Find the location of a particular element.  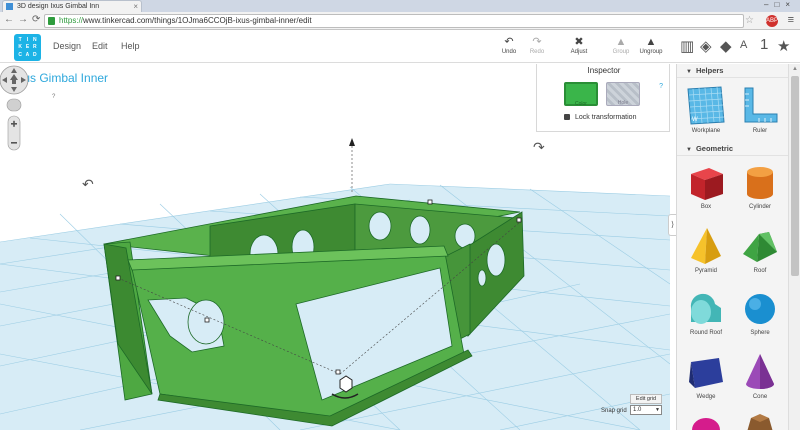

helpers-section-header: ▼ Helpers is located at coordinates (732, 71).